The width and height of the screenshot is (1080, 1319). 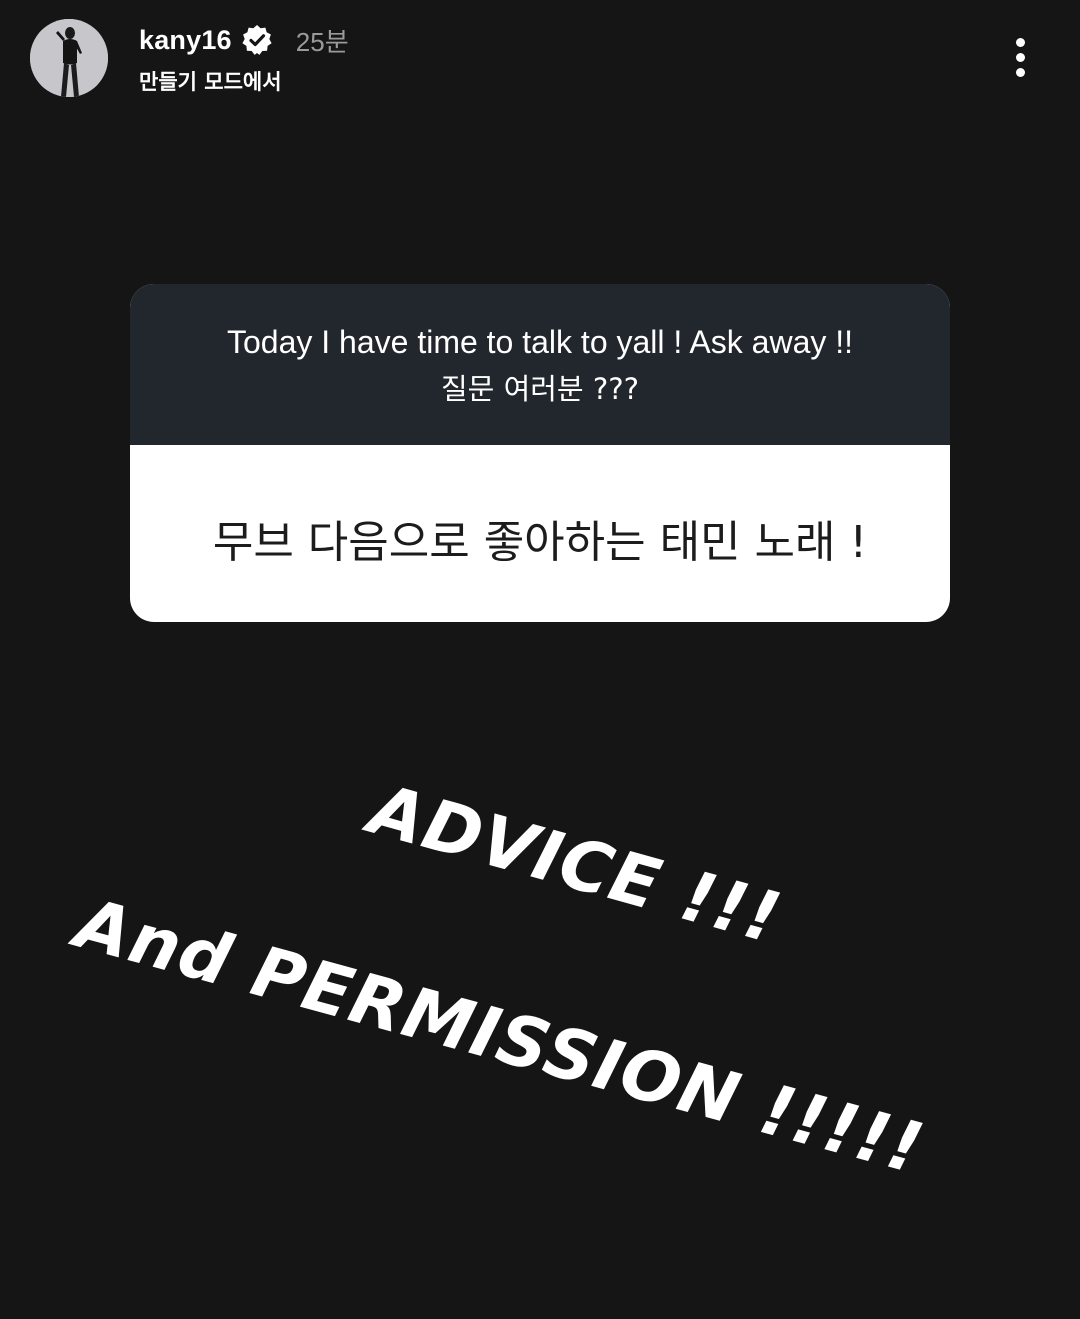 I want to click on create-mode-label: 만들기 모드에서, so click(x=210, y=82).